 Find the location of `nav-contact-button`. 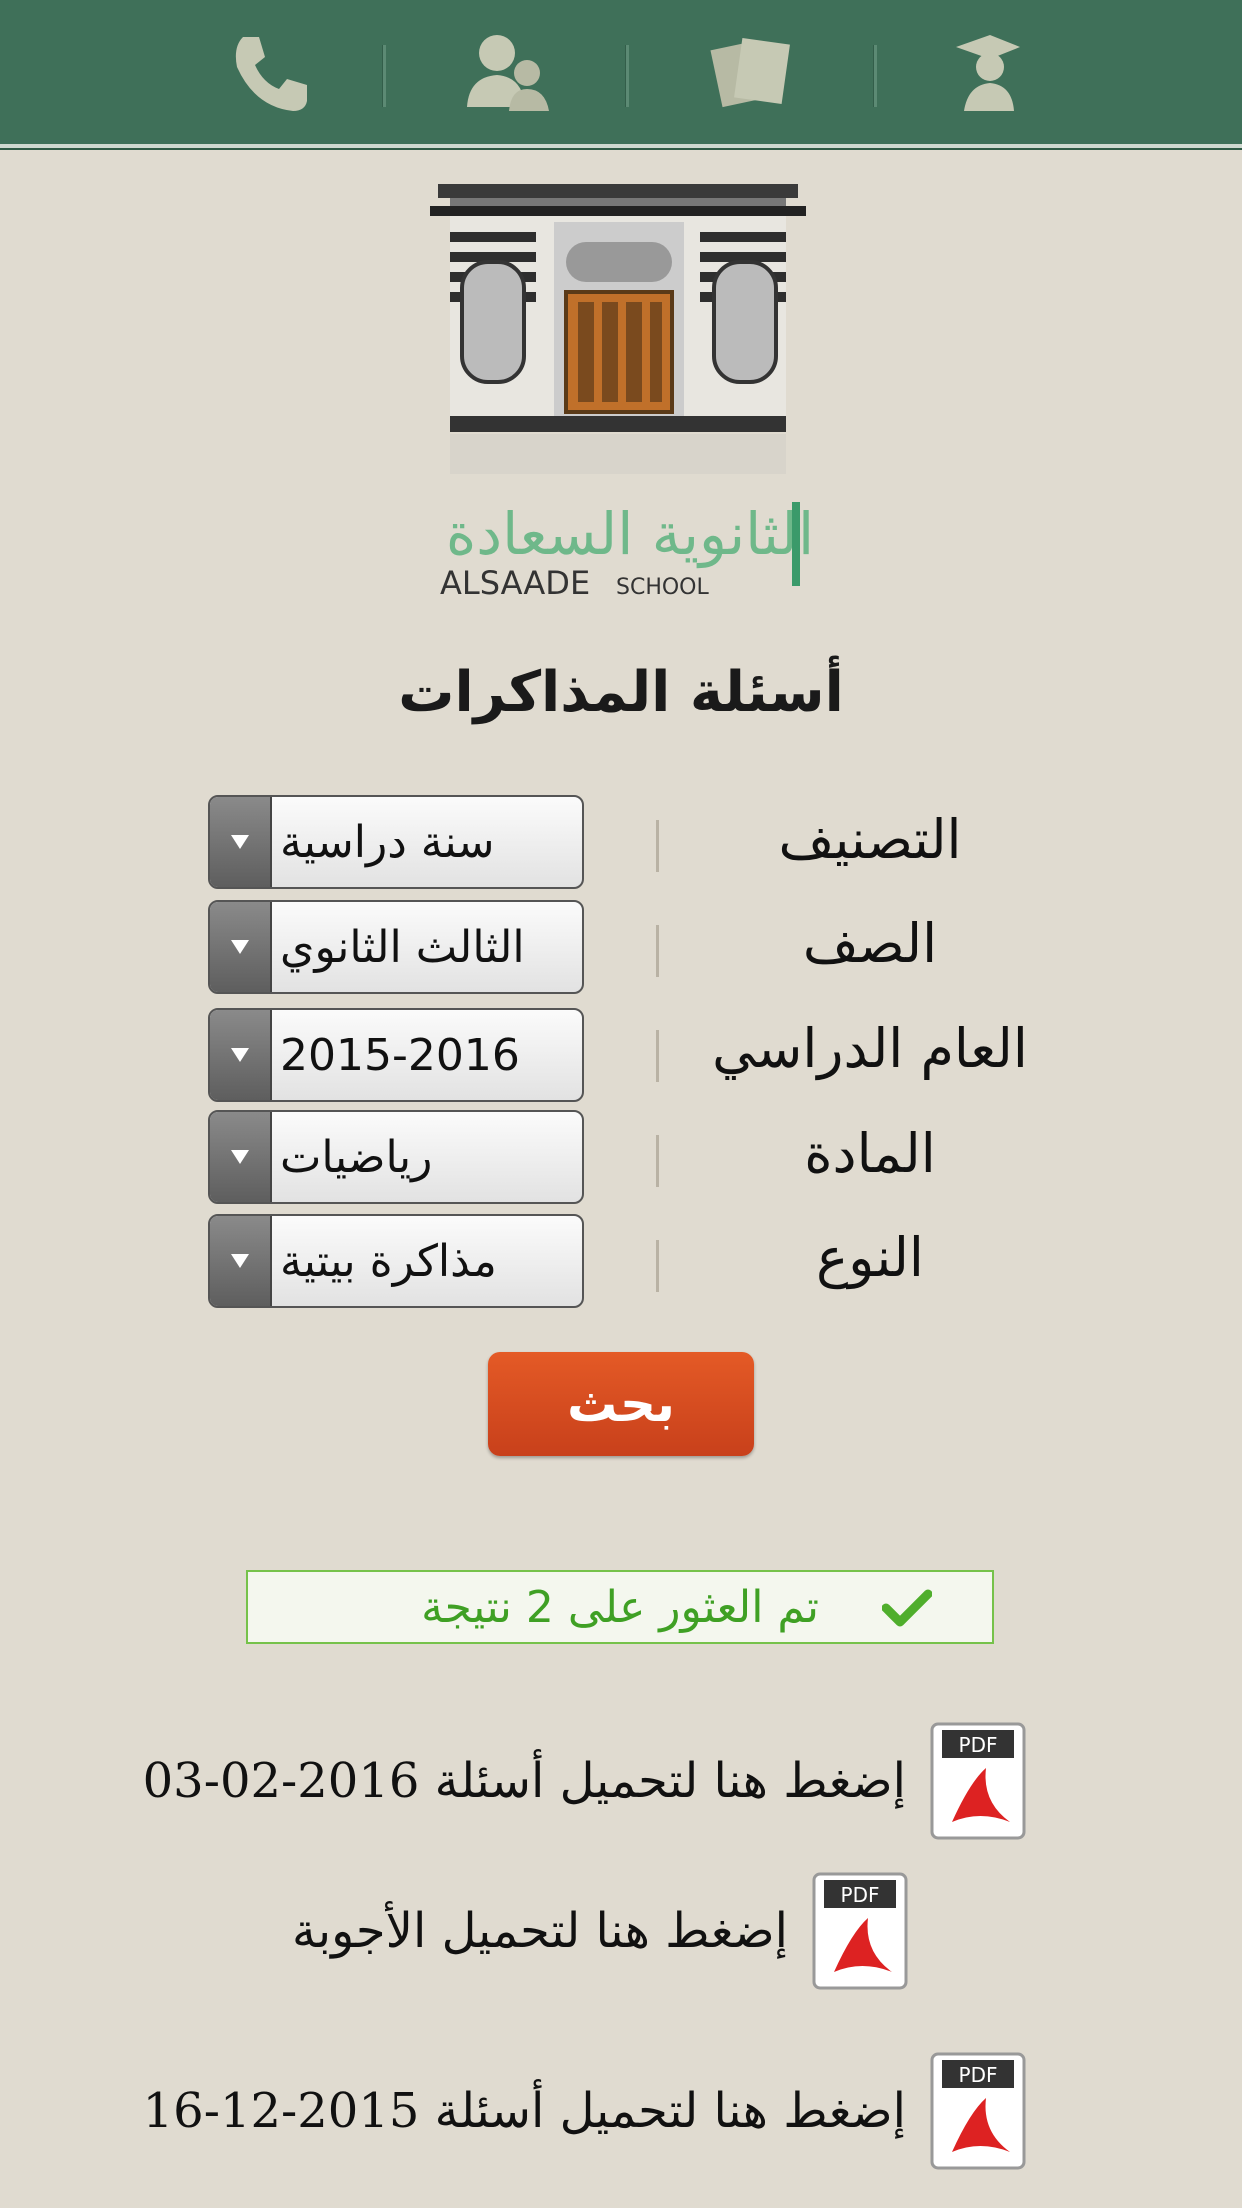

nav-contact-button is located at coordinates (270, 72).